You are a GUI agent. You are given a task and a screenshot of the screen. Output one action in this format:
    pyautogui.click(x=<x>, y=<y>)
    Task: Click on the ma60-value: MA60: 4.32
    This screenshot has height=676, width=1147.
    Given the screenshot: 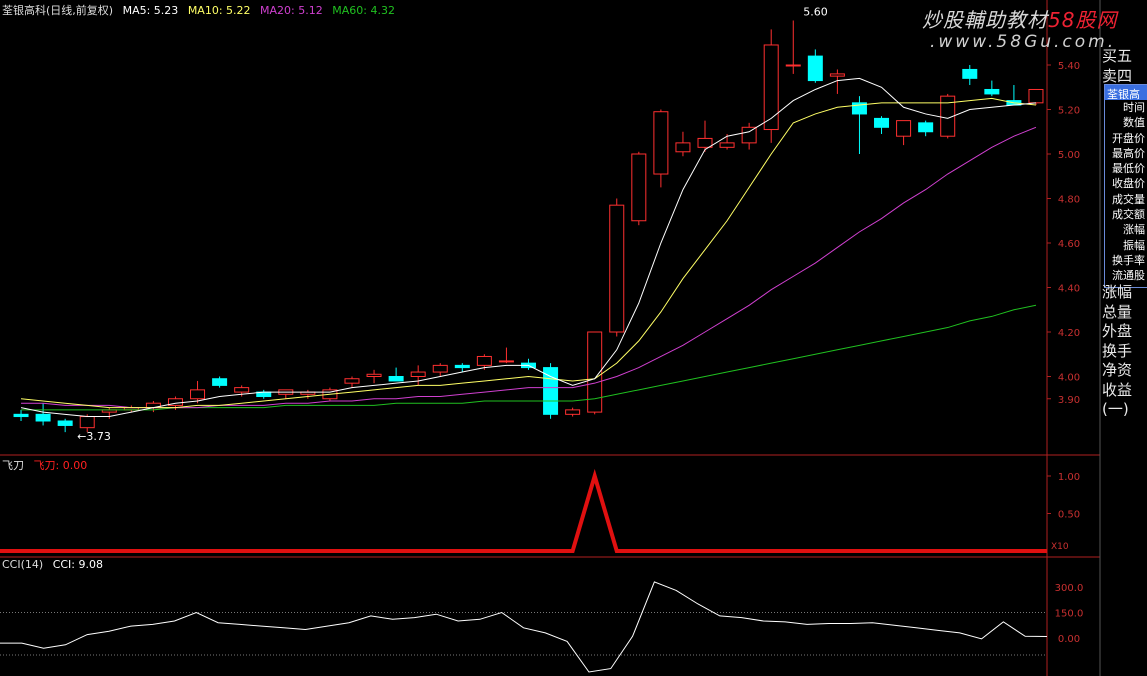 What is the action you would take?
    pyautogui.click(x=363, y=10)
    